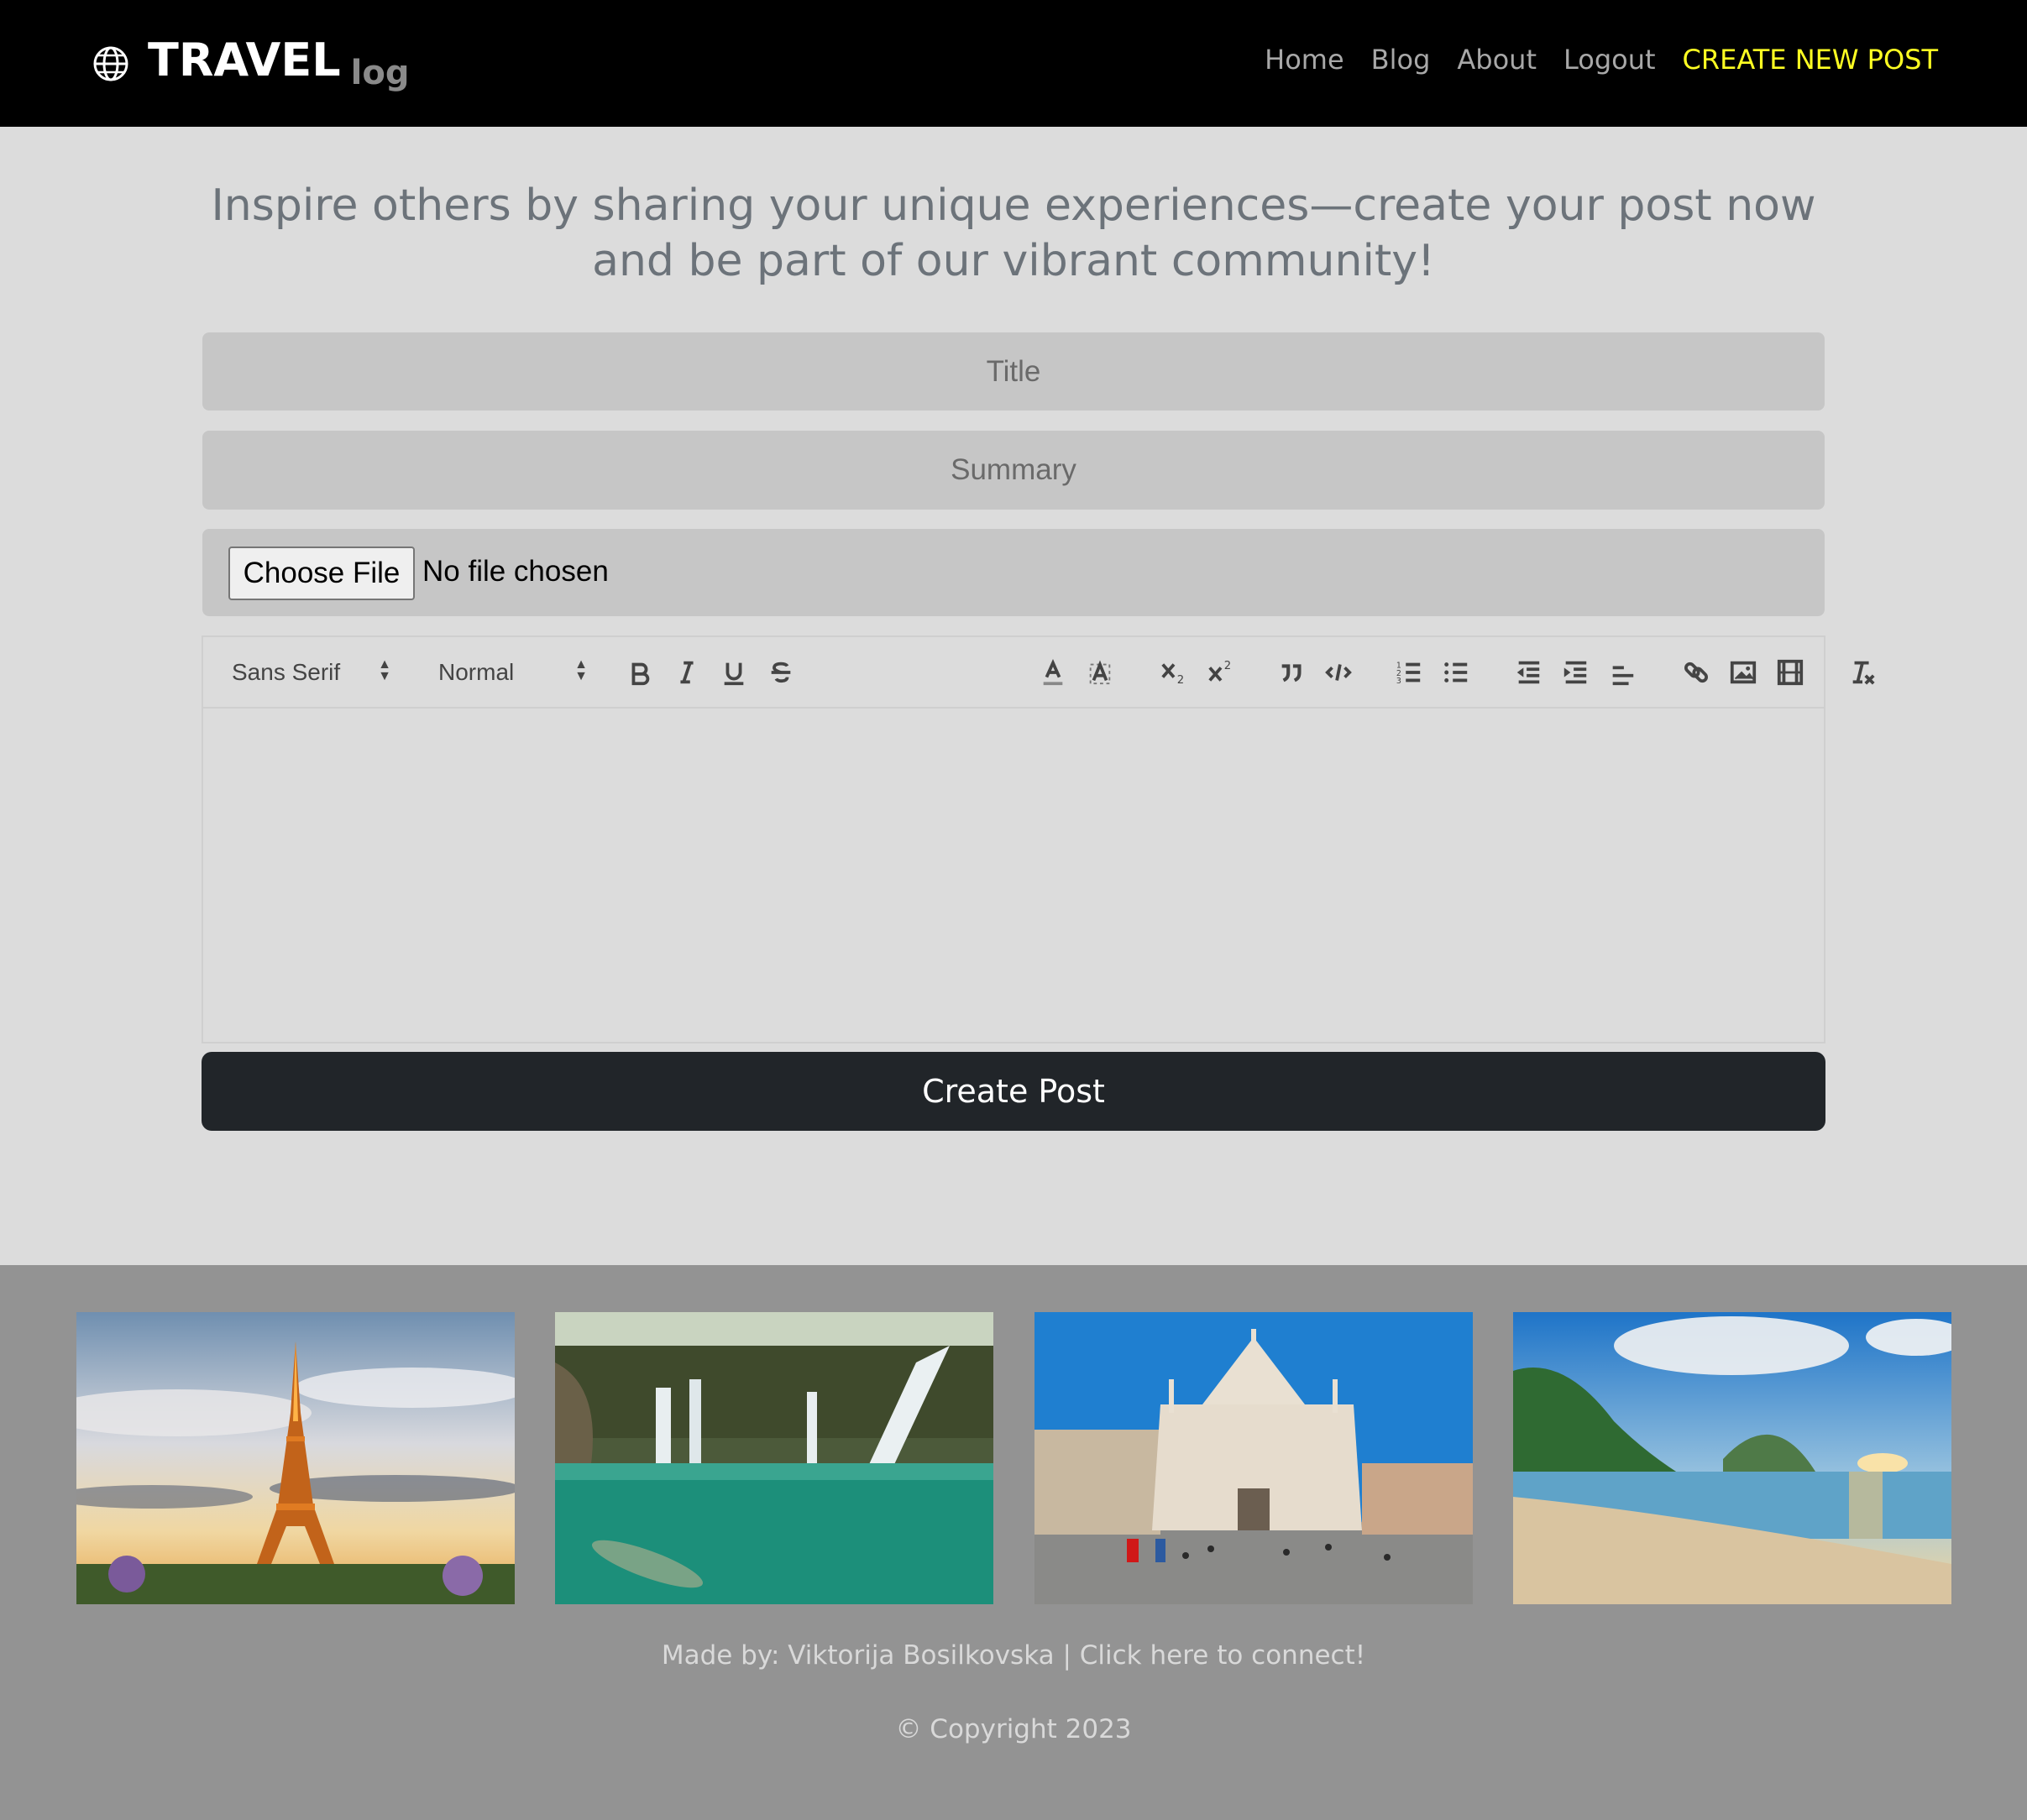 Image resolution: width=2027 pixels, height=1820 pixels. What do you see at coordinates (1791, 672) in the screenshot?
I see `video-icon` at bounding box center [1791, 672].